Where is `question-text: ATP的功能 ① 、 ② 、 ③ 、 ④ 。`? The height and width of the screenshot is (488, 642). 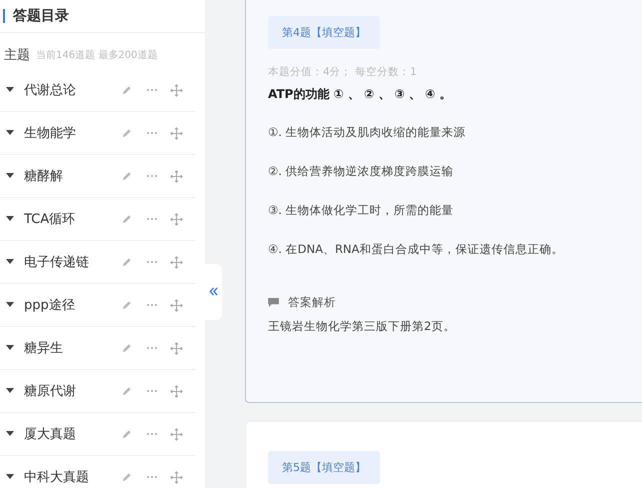
question-text: ATP的功能 ① 、 ② 、 ③ 、 ④ 。 is located at coordinates (360, 94).